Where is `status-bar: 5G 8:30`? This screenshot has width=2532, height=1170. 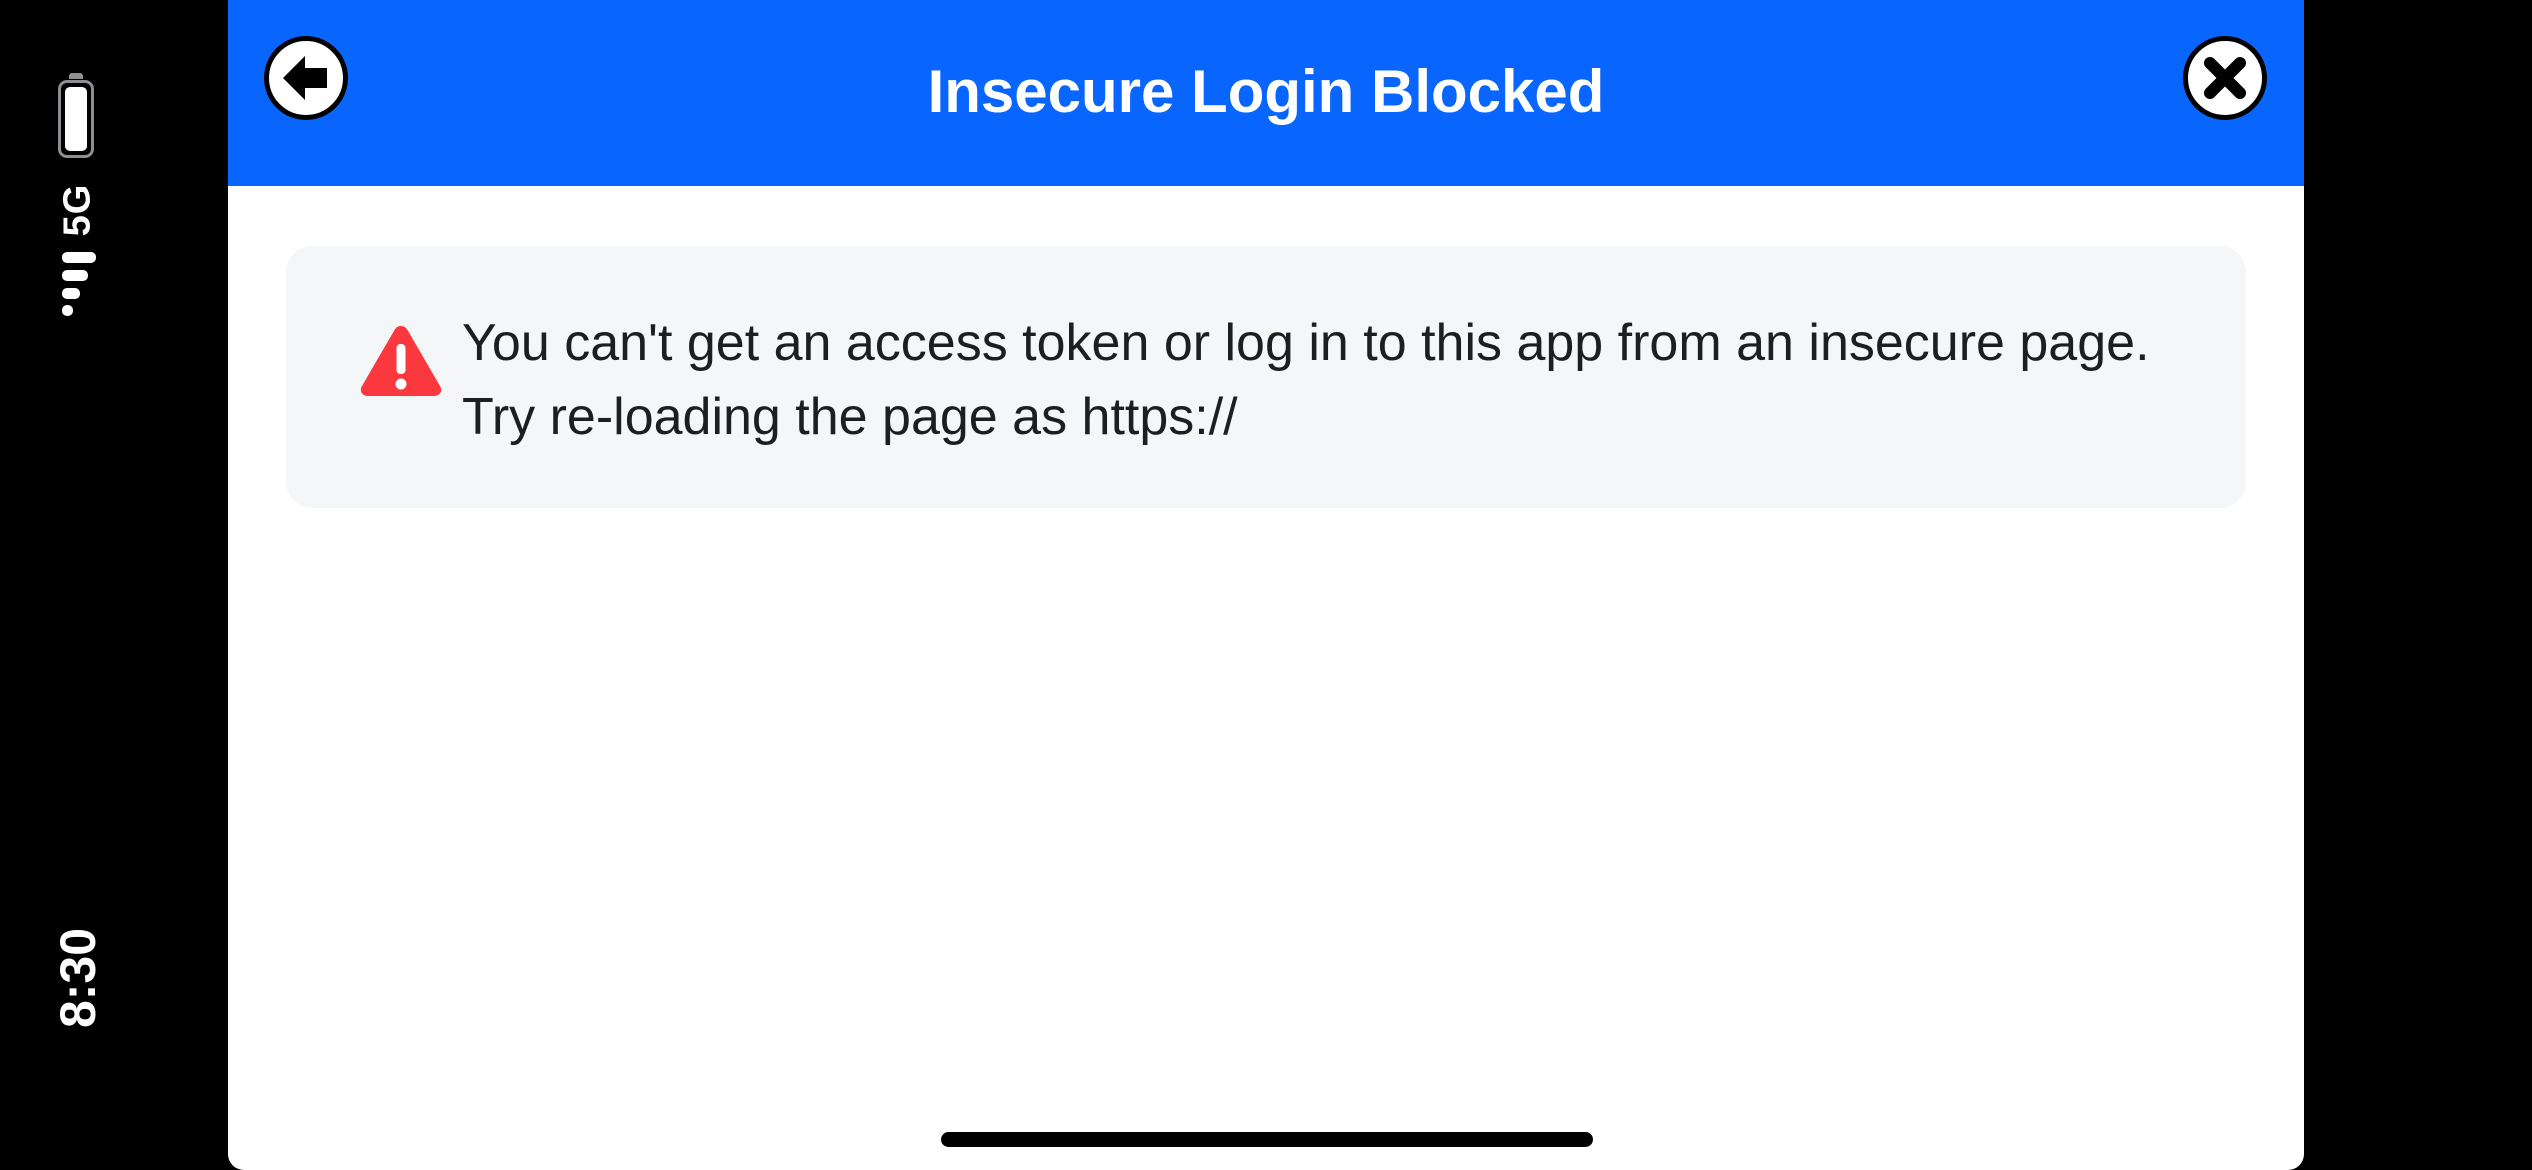 status-bar: 5G 8:30 is located at coordinates (80, 585).